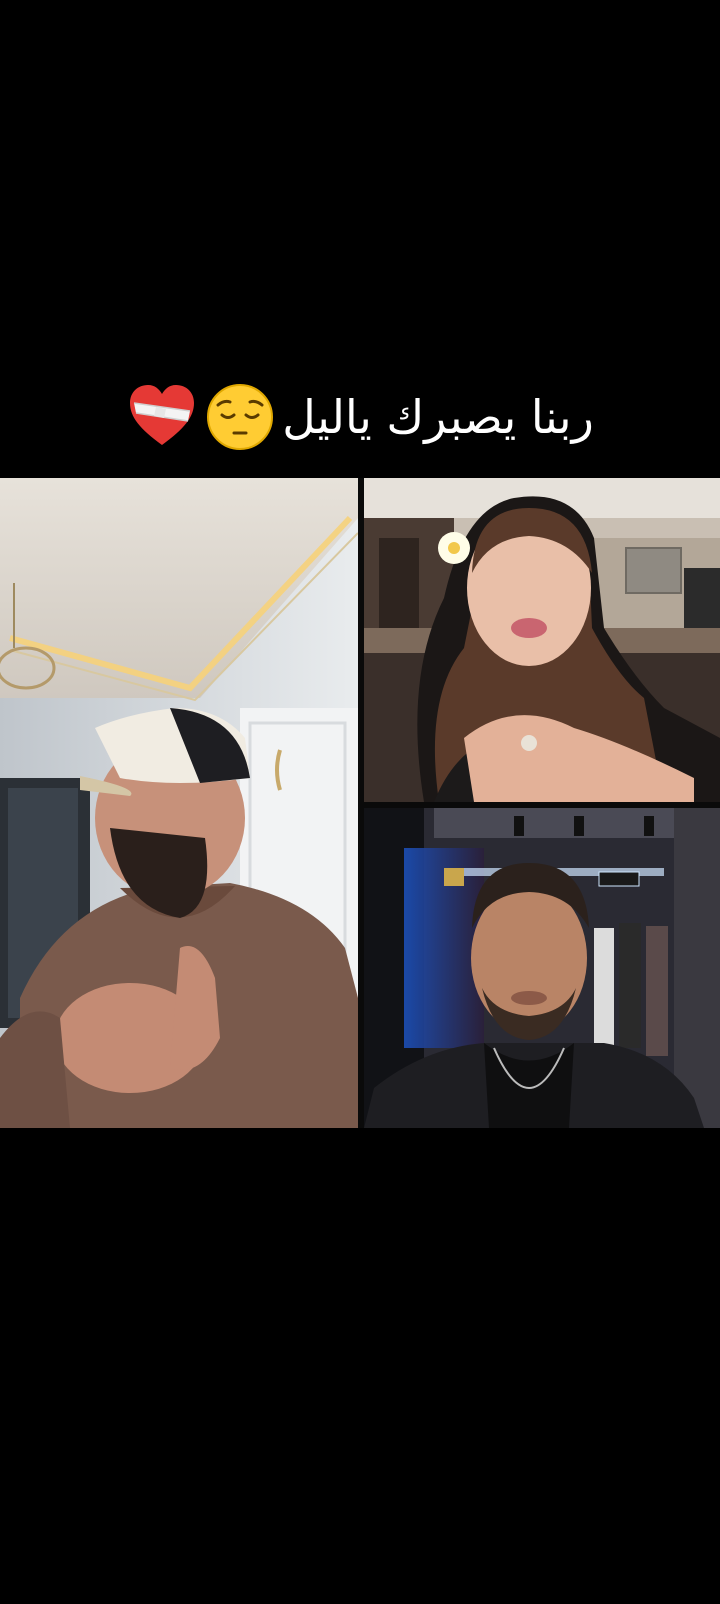 Image resolution: width=720 pixels, height=1604 pixels. What do you see at coordinates (438, 417) in the screenshot?
I see `caption-text: ربنا يصبرك ياليل` at bounding box center [438, 417].